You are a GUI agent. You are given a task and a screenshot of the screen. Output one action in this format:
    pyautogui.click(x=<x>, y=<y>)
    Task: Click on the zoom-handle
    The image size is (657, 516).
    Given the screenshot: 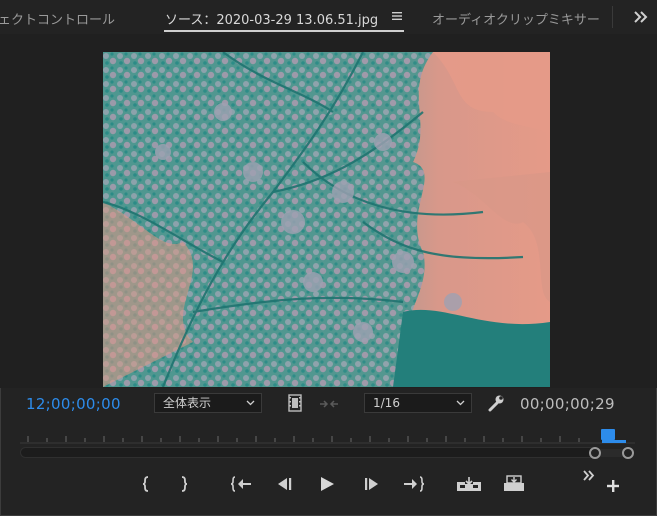 What is the action you would take?
    pyautogui.click(x=611, y=453)
    